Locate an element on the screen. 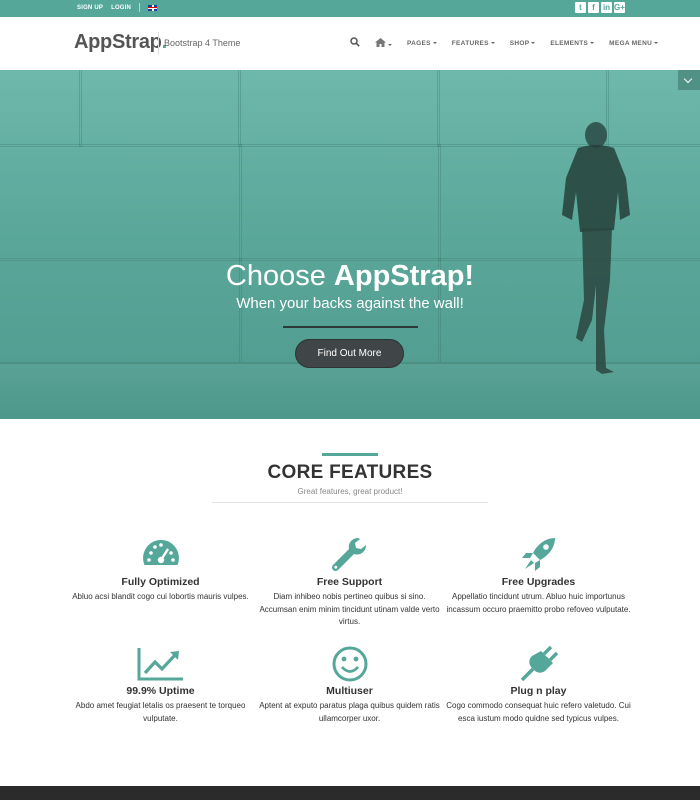 The width and height of the screenshot is (700, 800). smile-icon is located at coordinates (349, 664).